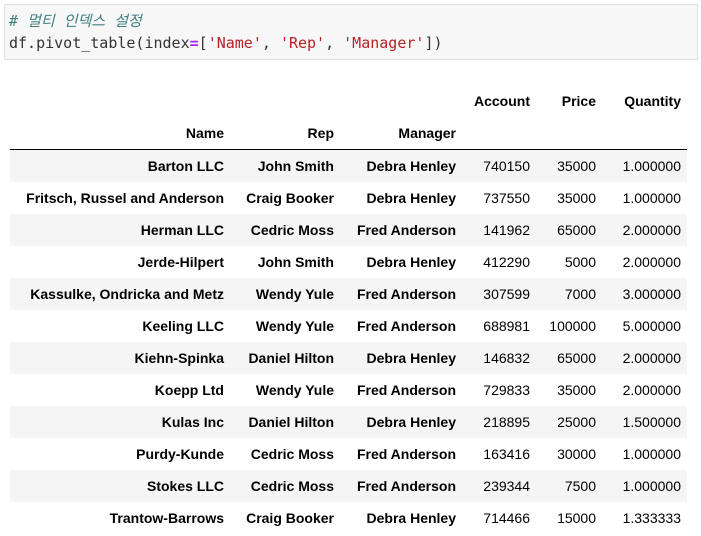 The height and width of the screenshot is (536, 701). I want to click on code-comment: # 멀티 인덱스 설정, so click(75, 21).